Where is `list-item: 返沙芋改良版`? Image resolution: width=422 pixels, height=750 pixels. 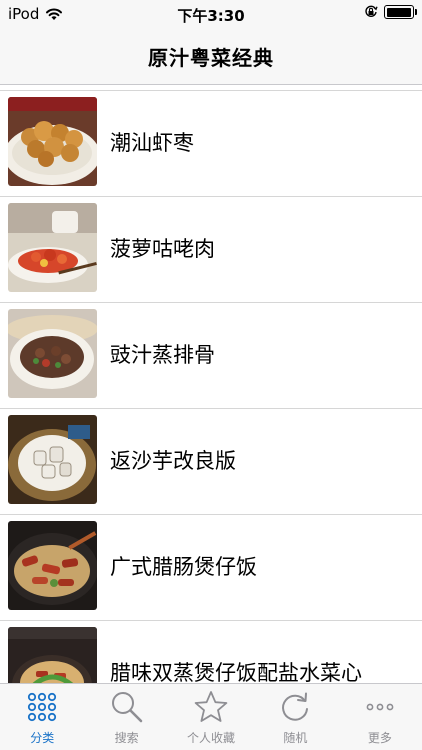 list-item: 返沙芋改良版 is located at coordinates (211, 462).